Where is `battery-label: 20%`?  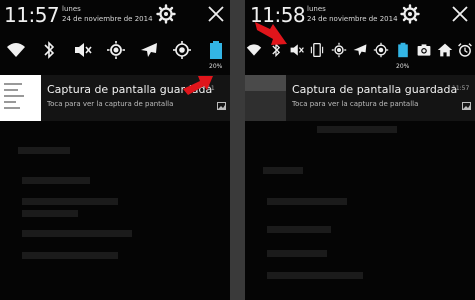 battery-label: 20% is located at coordinates (403, 66).